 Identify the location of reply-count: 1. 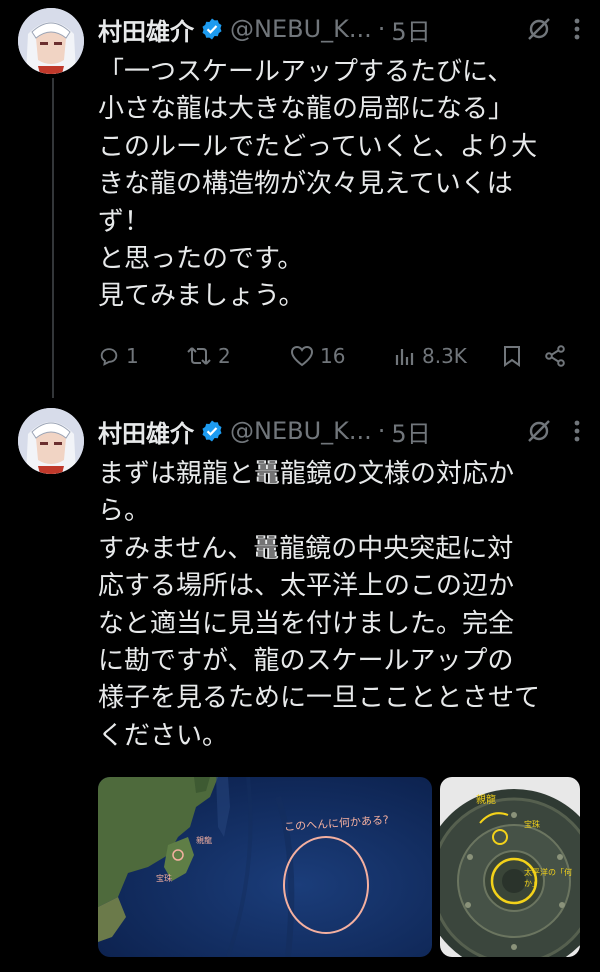
(132, 356).